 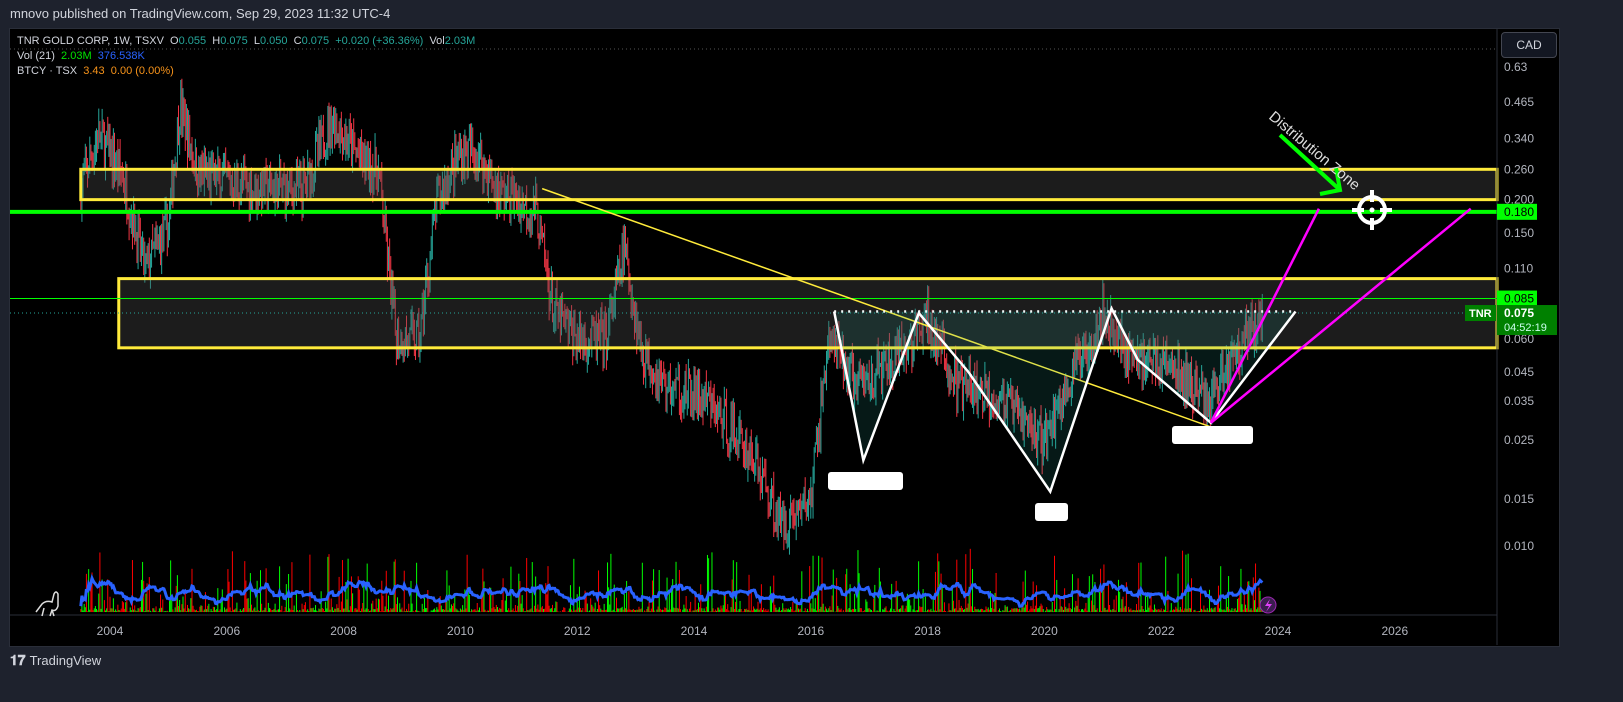 I want to click on time-tick-label: 2004, so click(x=110, y=631).